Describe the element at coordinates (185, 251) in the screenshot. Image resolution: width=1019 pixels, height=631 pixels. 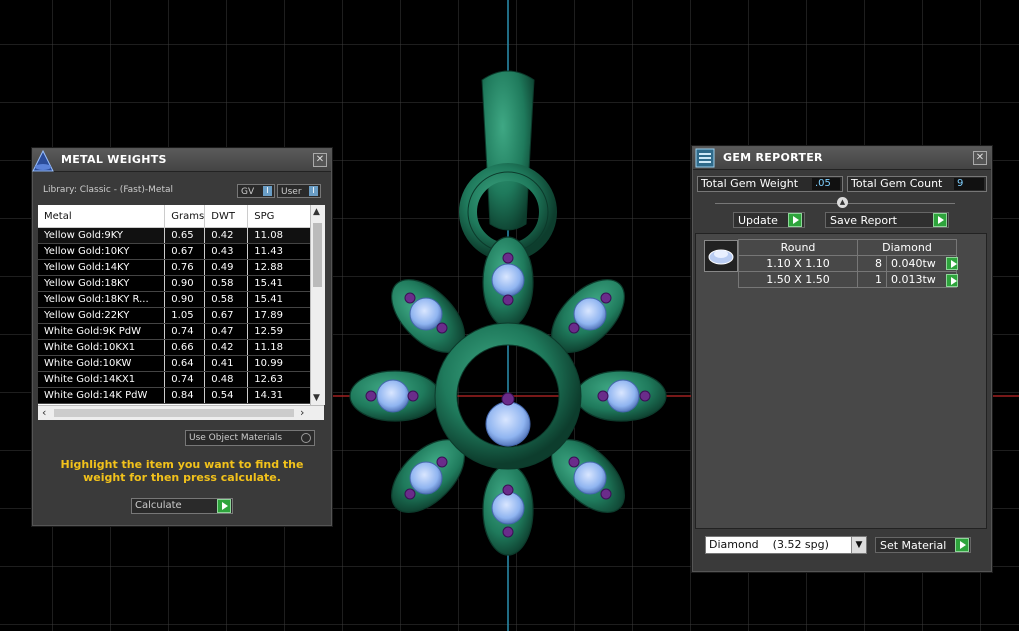
I see `grams-value: 0.67` at that location.